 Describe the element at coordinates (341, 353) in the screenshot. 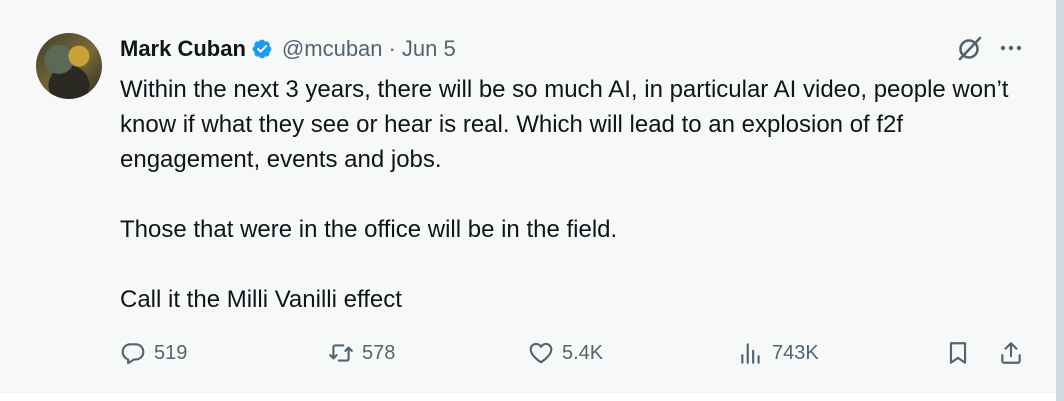

I see `repost-icon` at that location.